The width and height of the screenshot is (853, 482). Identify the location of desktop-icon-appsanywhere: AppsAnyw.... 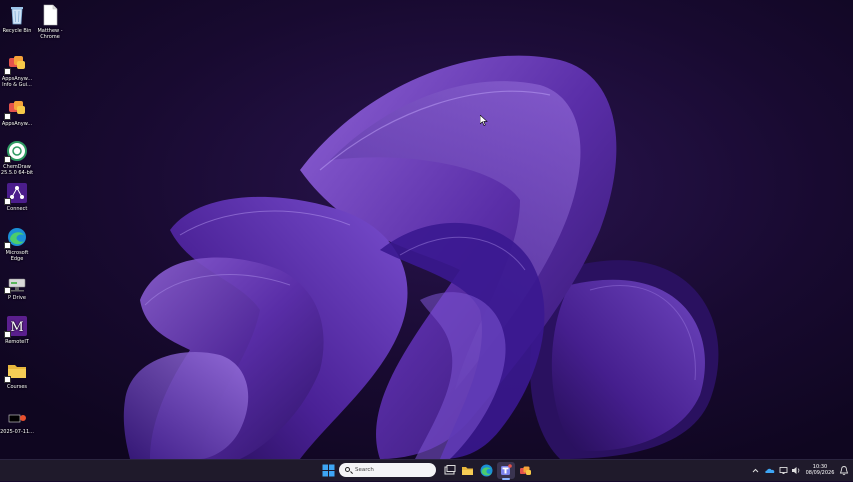
(17, 112).